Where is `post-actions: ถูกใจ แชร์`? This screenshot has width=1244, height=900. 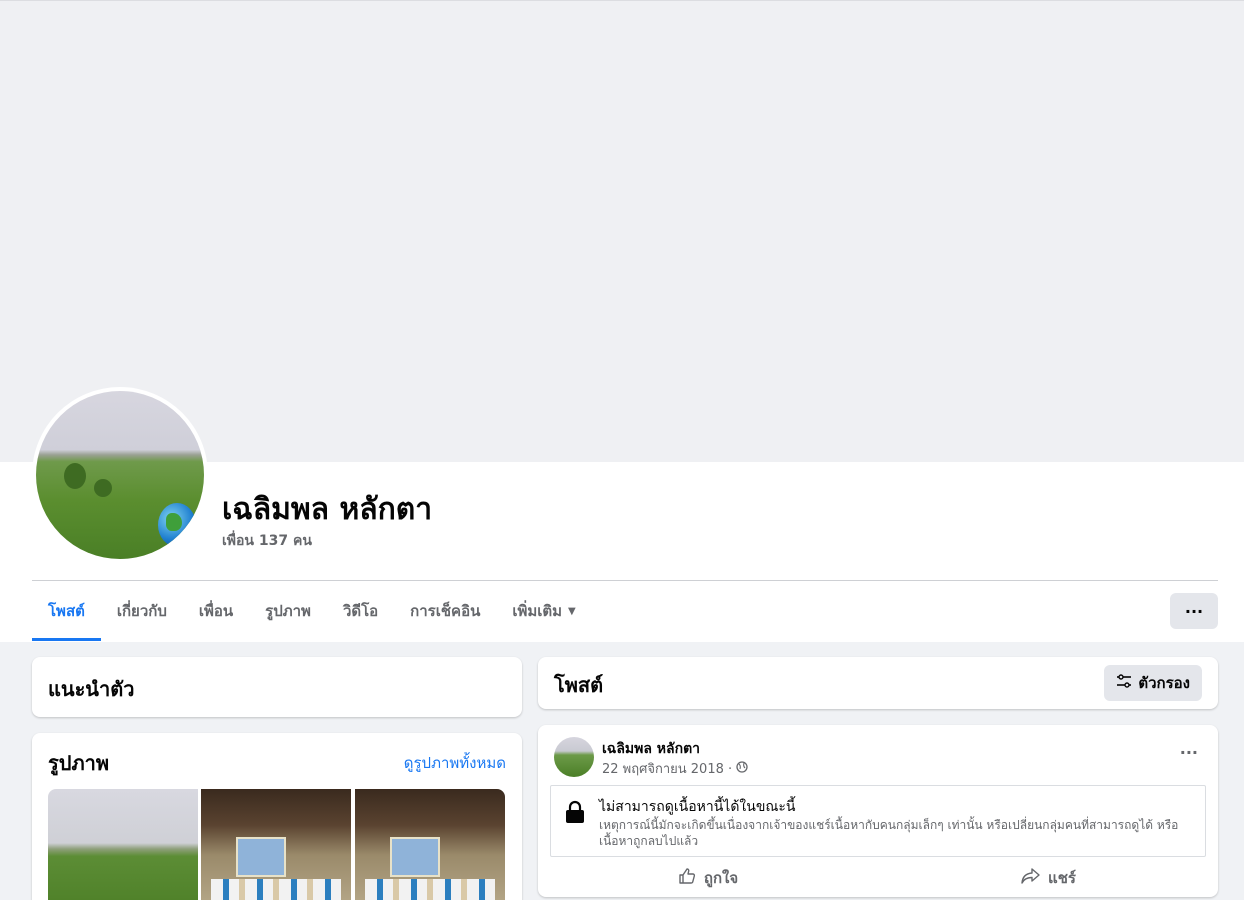 post-actions: ถูกใจ แชร์ is located at coordinates (878, 878).